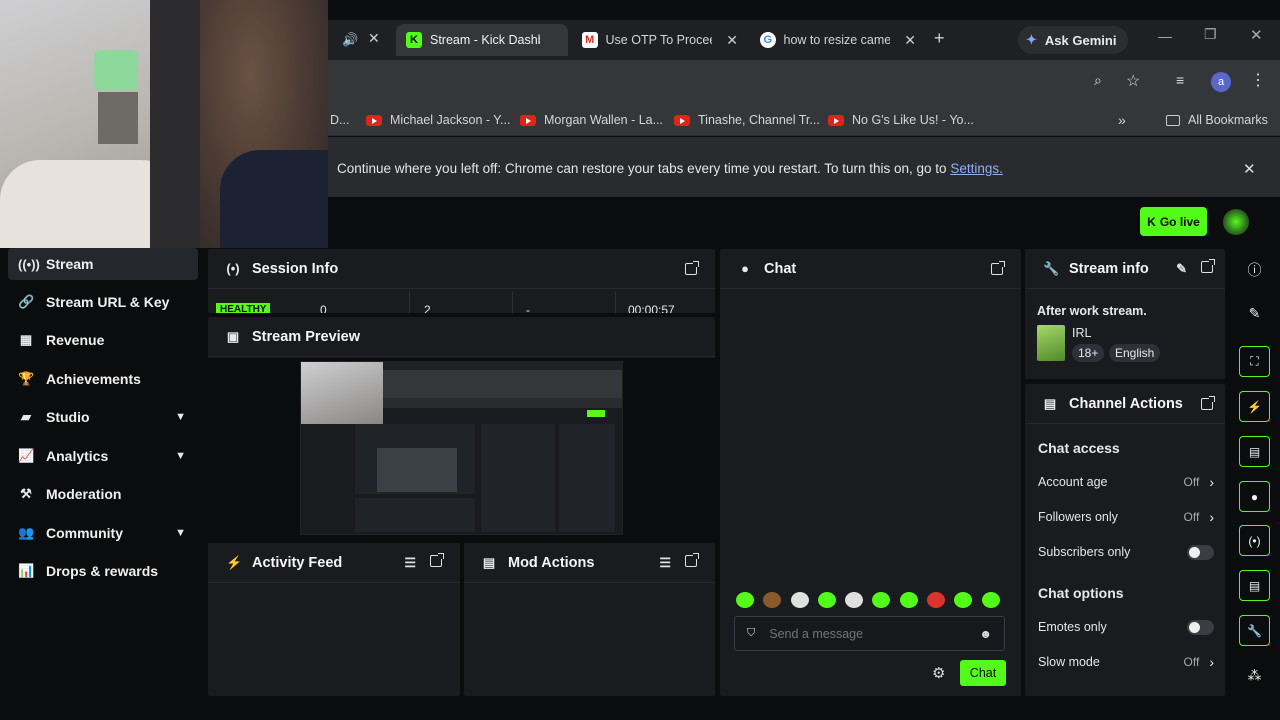 The width and height of the screenshot is (1280, 720). Describe the element at coordinates (1254, 496) in the screenshot. I see `rail-chat-button: ●` at that location.